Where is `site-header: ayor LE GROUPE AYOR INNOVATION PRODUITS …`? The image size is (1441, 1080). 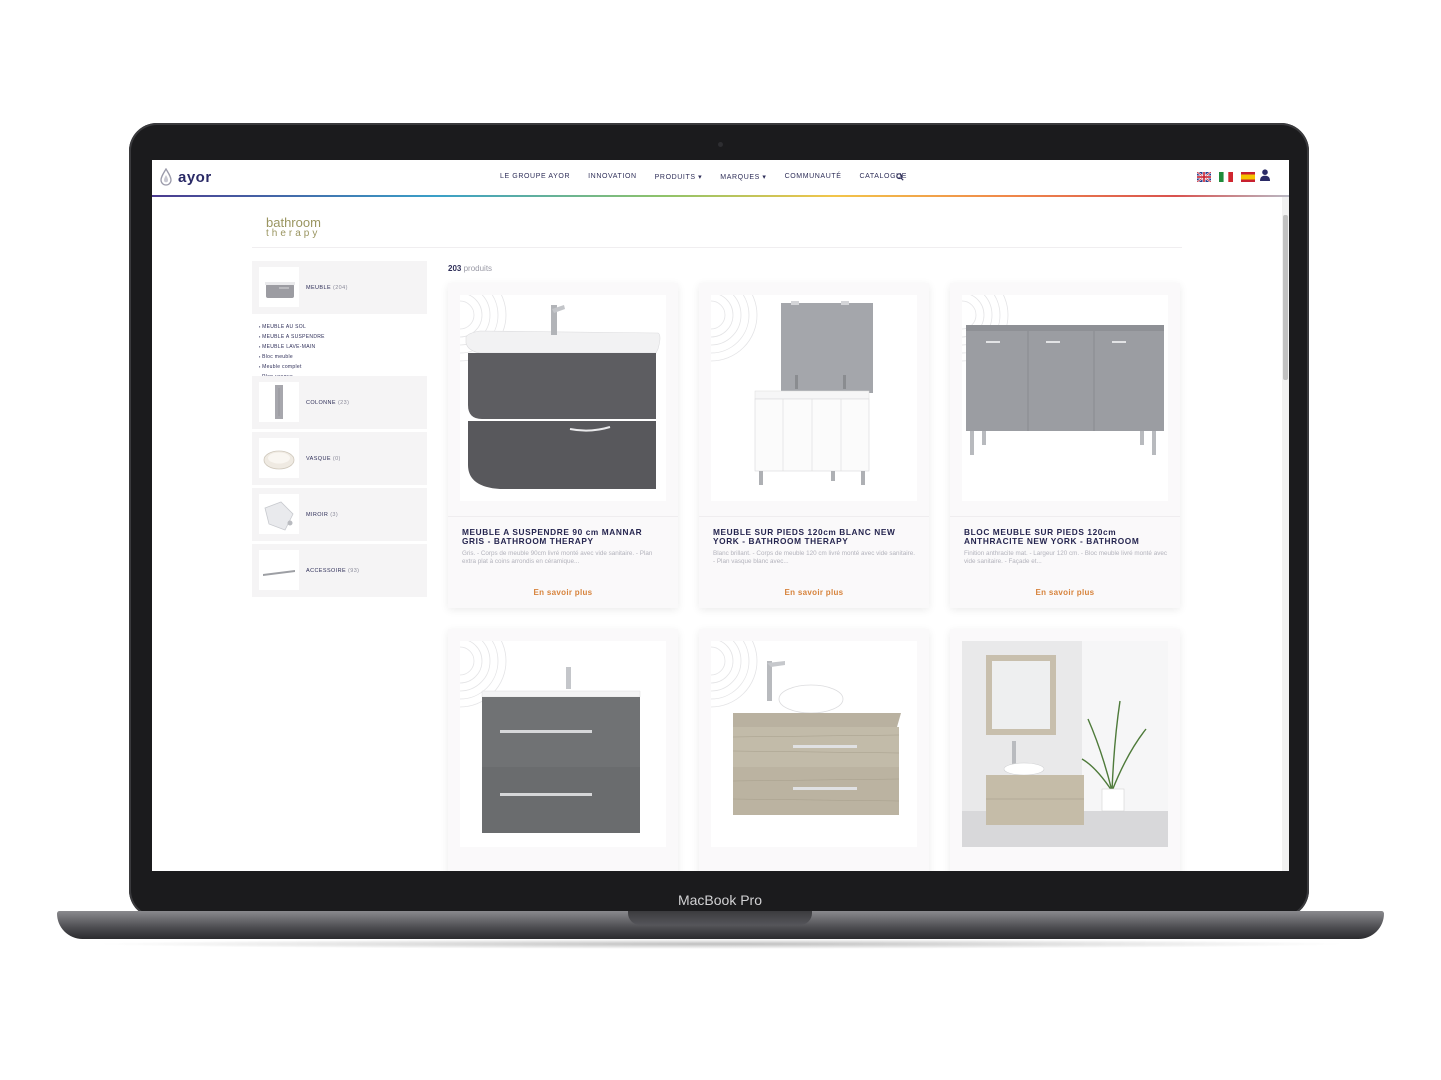 site-header: ayor LE GROUPE AYOR INNOVATION PRODUITS … is located at coordinates (720, 178).